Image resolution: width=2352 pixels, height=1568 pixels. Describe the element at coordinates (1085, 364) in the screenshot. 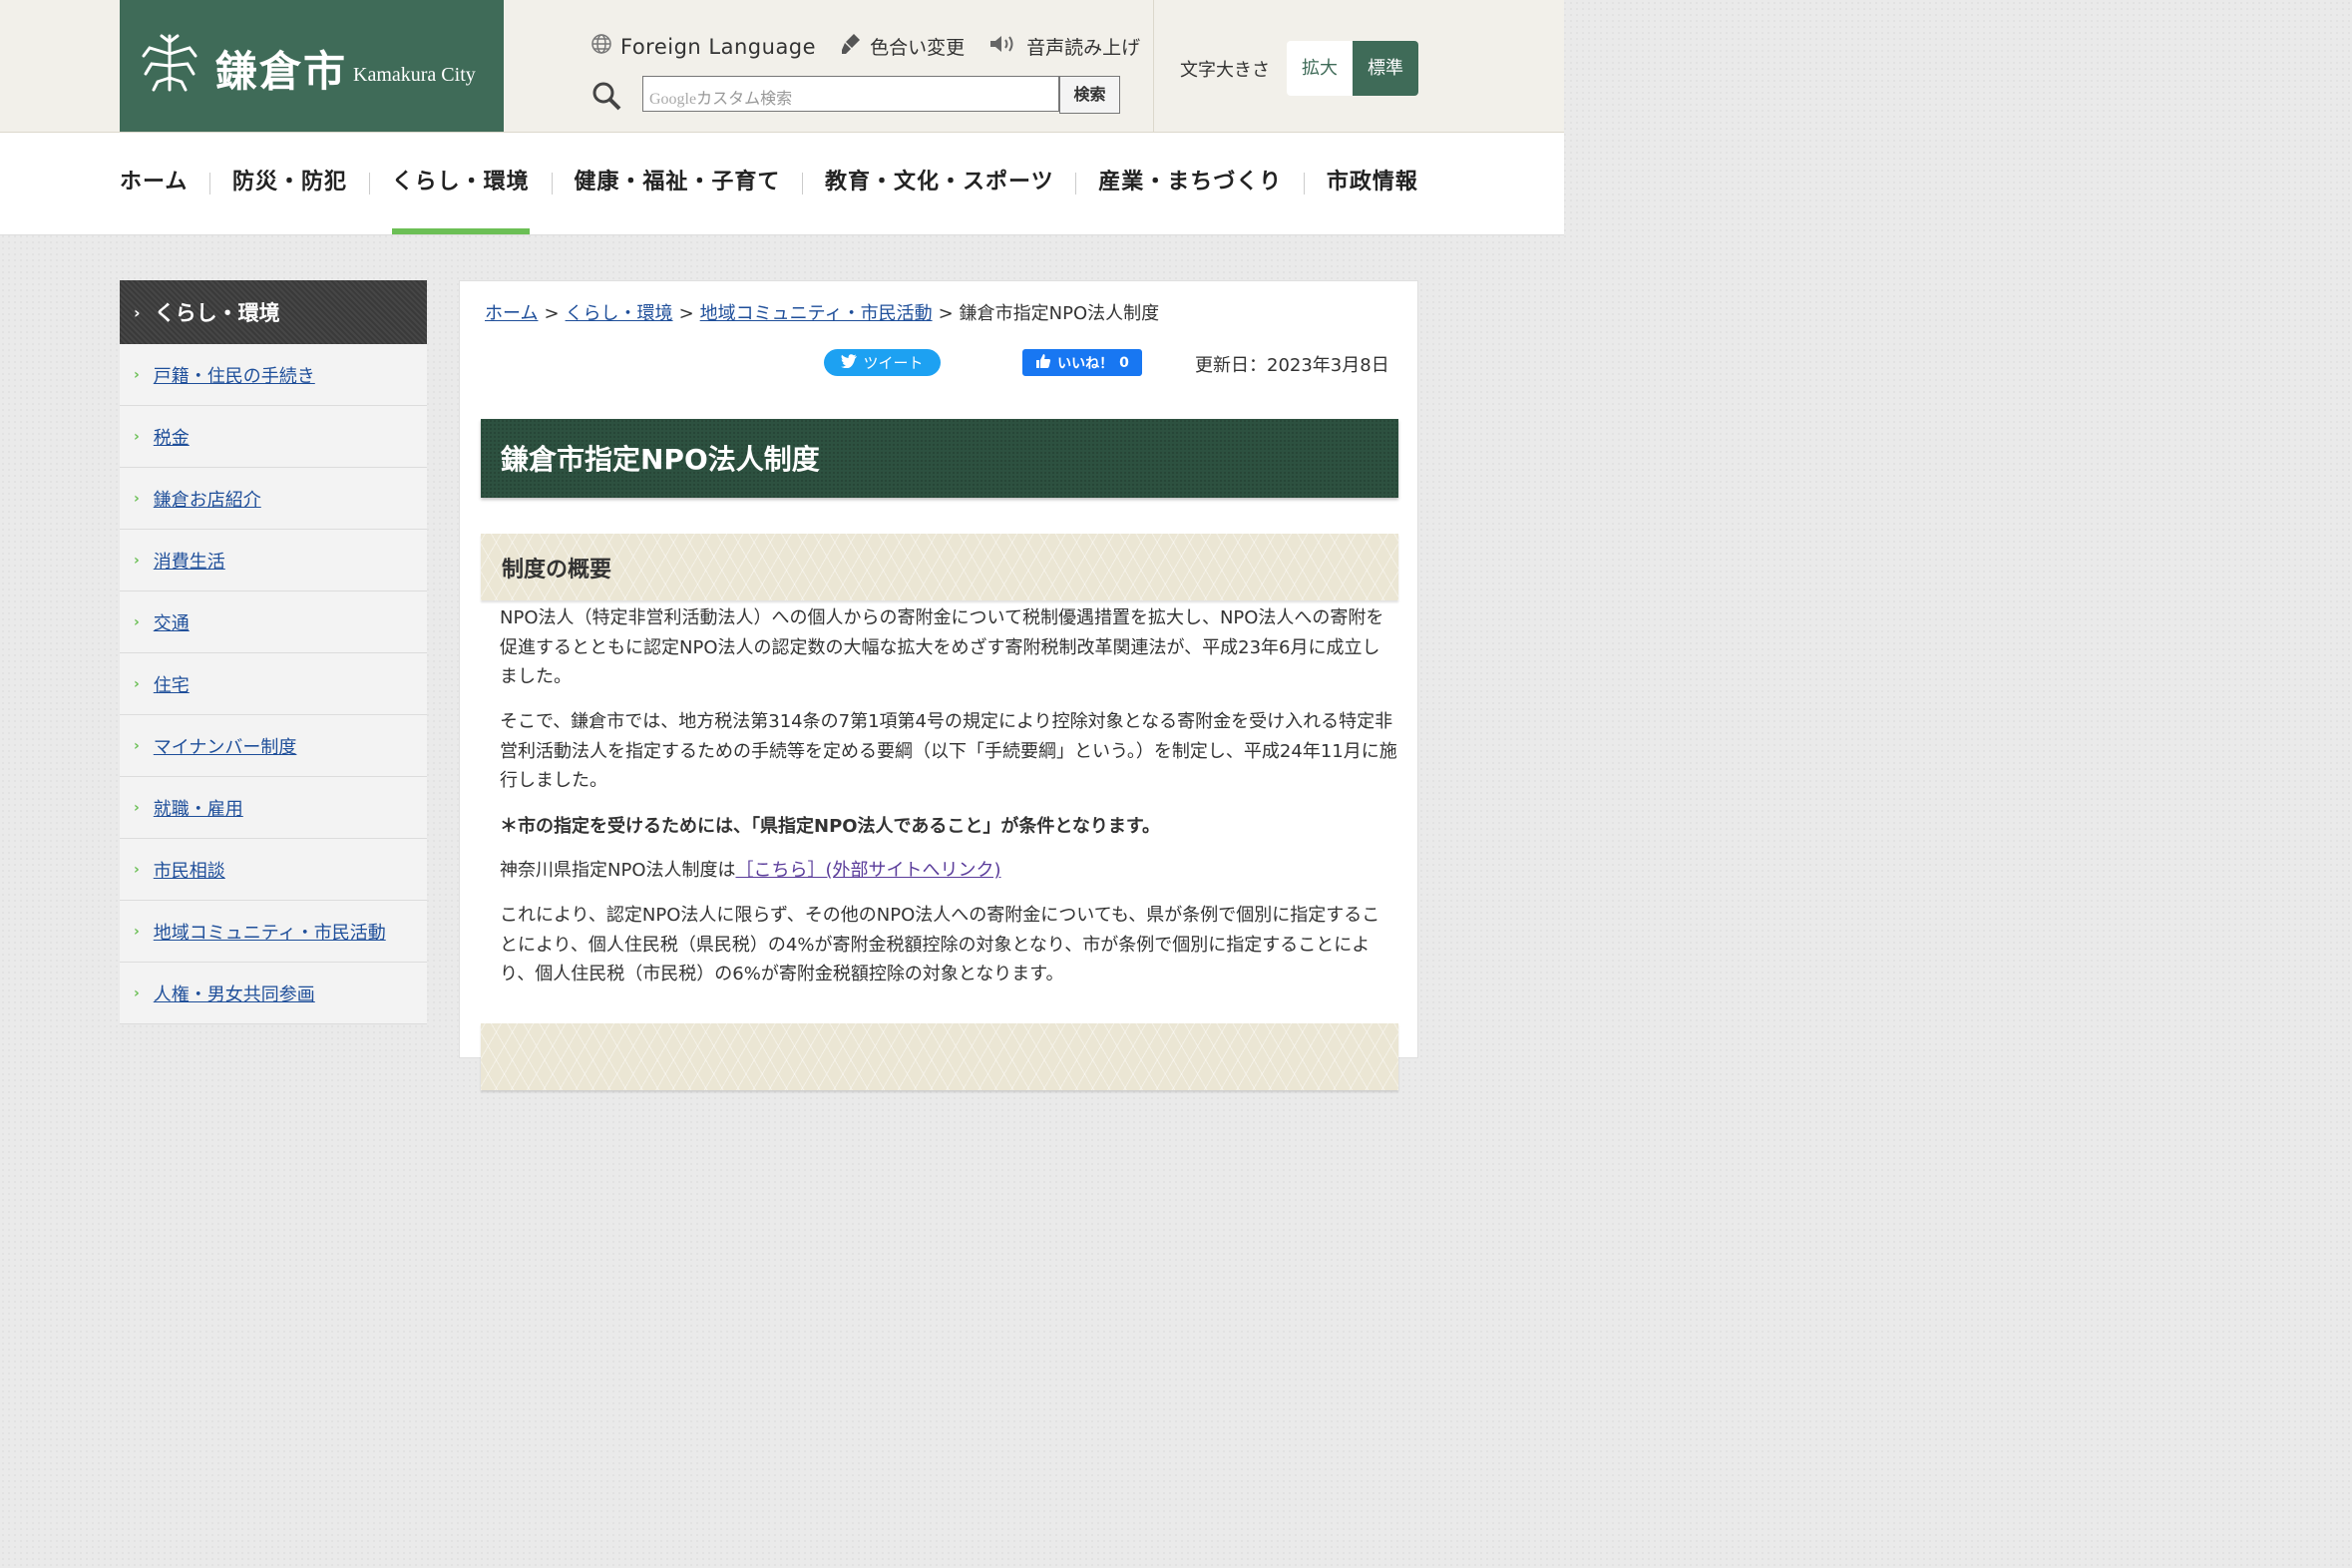

I see `like-label: いいね！` at that location.